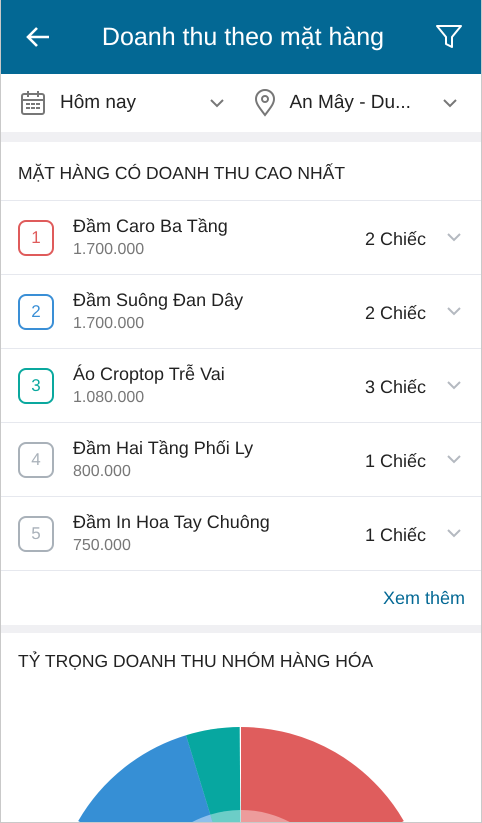 This screenshot has width=482, height=823. Describe the element at coordinates (36, 534) in the screenshot. I see `rank-badge: 5` at that location.